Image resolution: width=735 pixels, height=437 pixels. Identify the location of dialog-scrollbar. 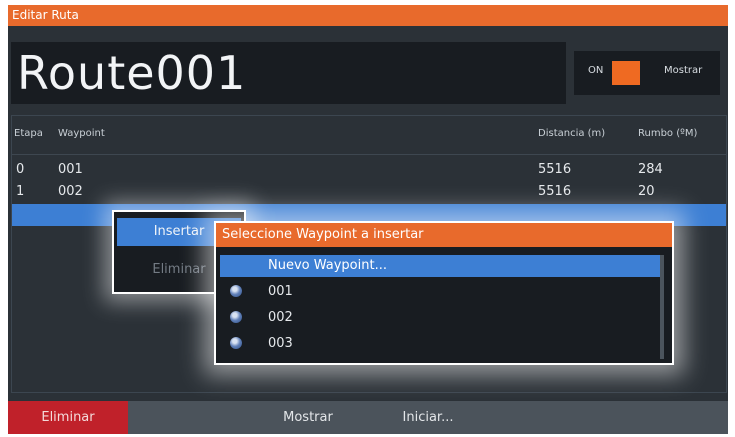
(662, 307).